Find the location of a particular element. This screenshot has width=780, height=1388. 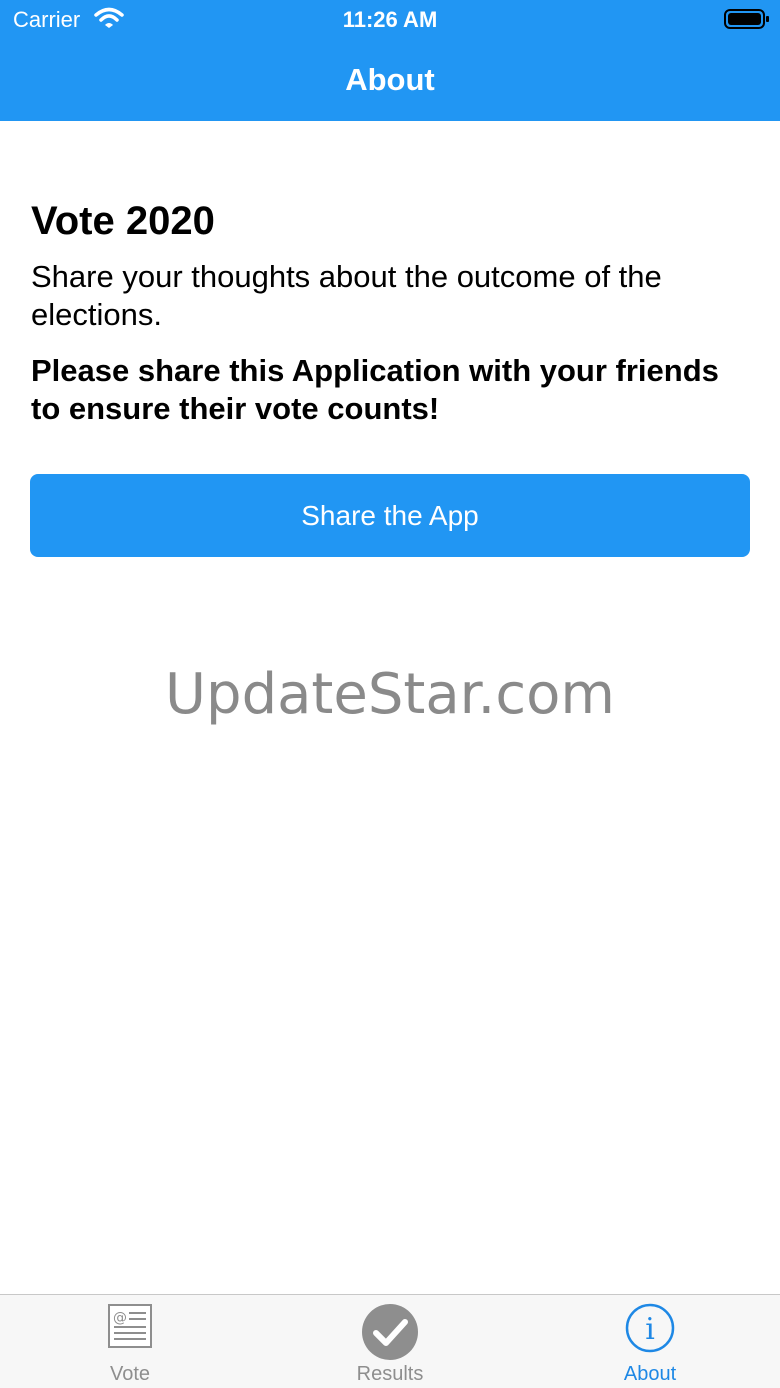

tab-bar: @ Vote Results i About is located at coordinates (390, 1341).